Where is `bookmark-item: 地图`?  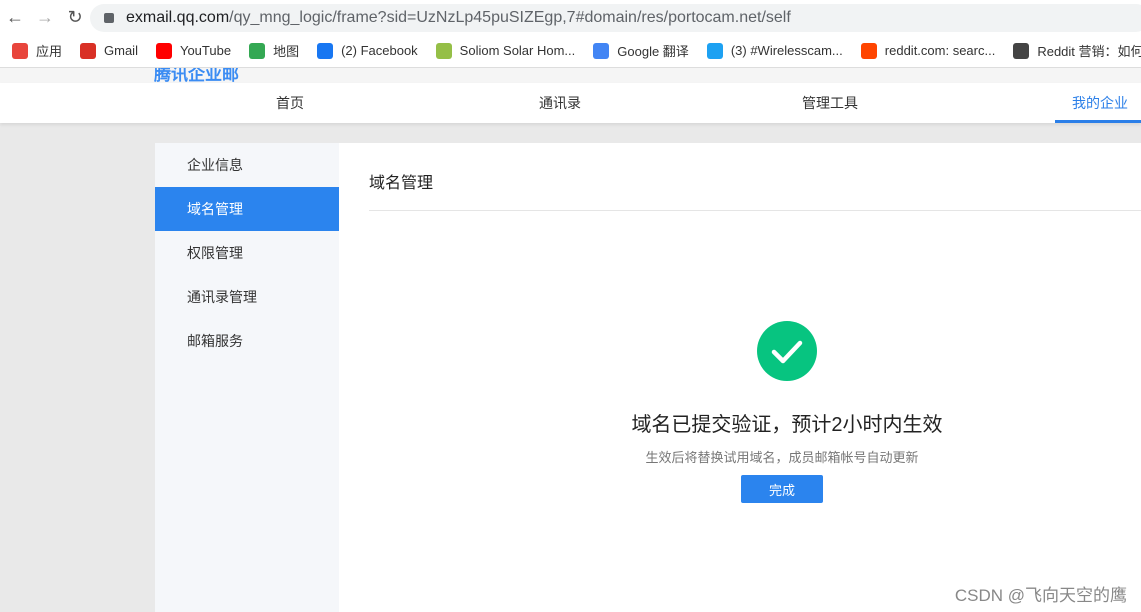 bookmark-item: 地图 is located at coordinates (274, 50).